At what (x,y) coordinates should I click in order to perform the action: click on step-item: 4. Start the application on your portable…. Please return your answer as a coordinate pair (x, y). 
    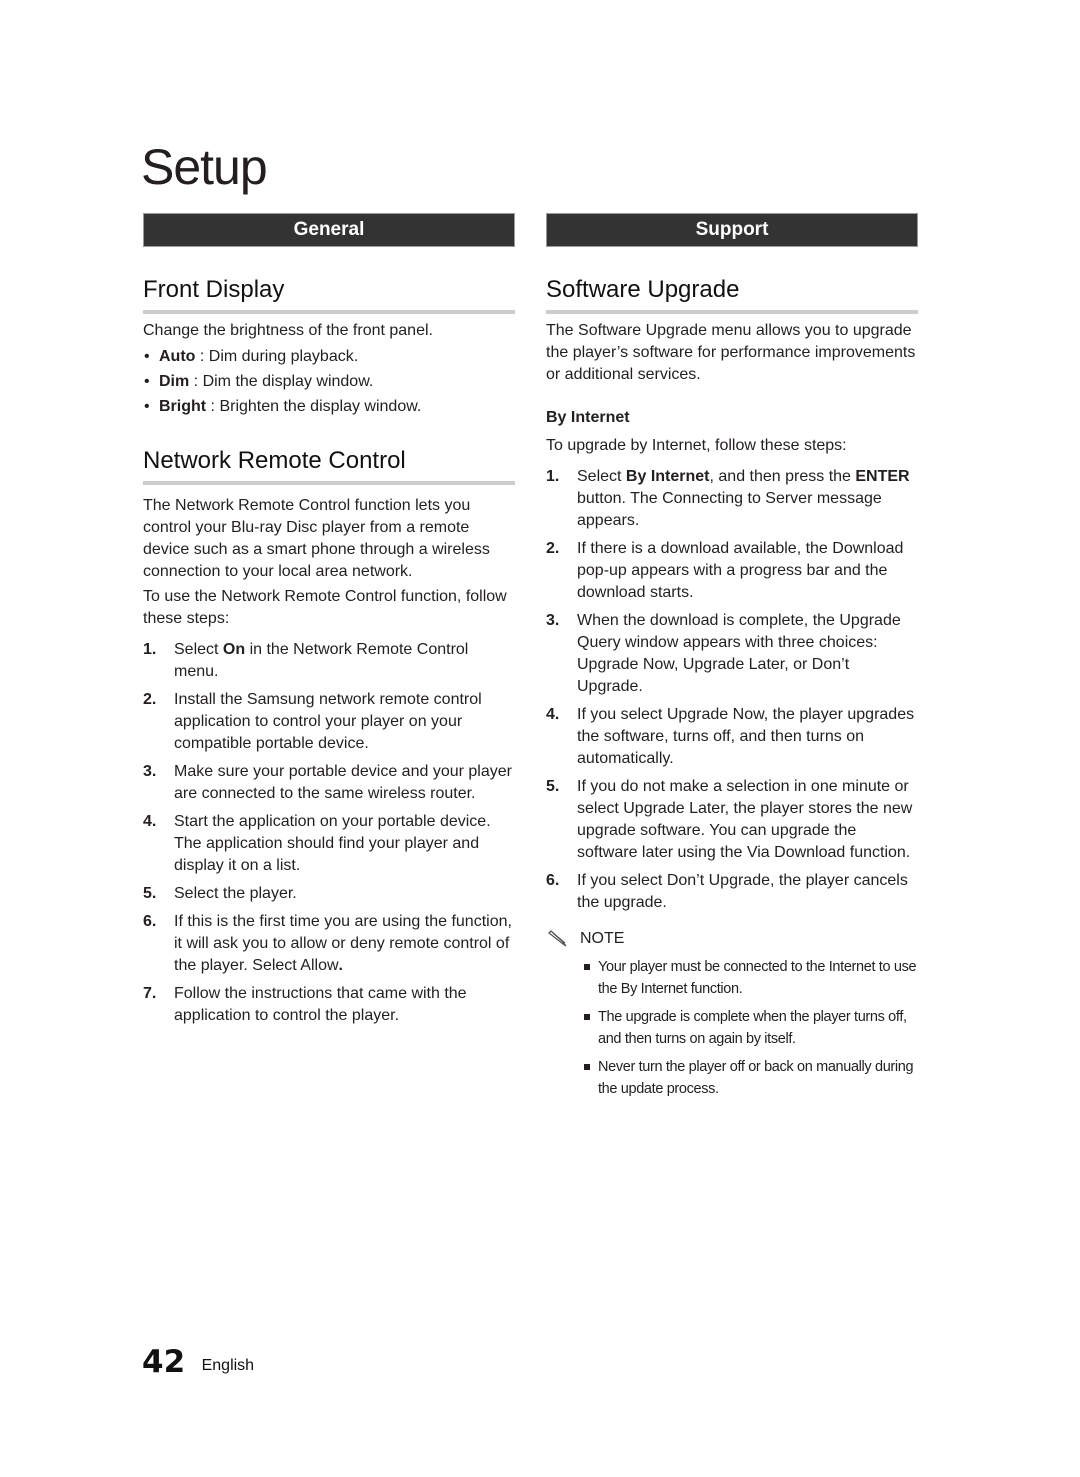
    Looking at the image, I should click on (329, 844).